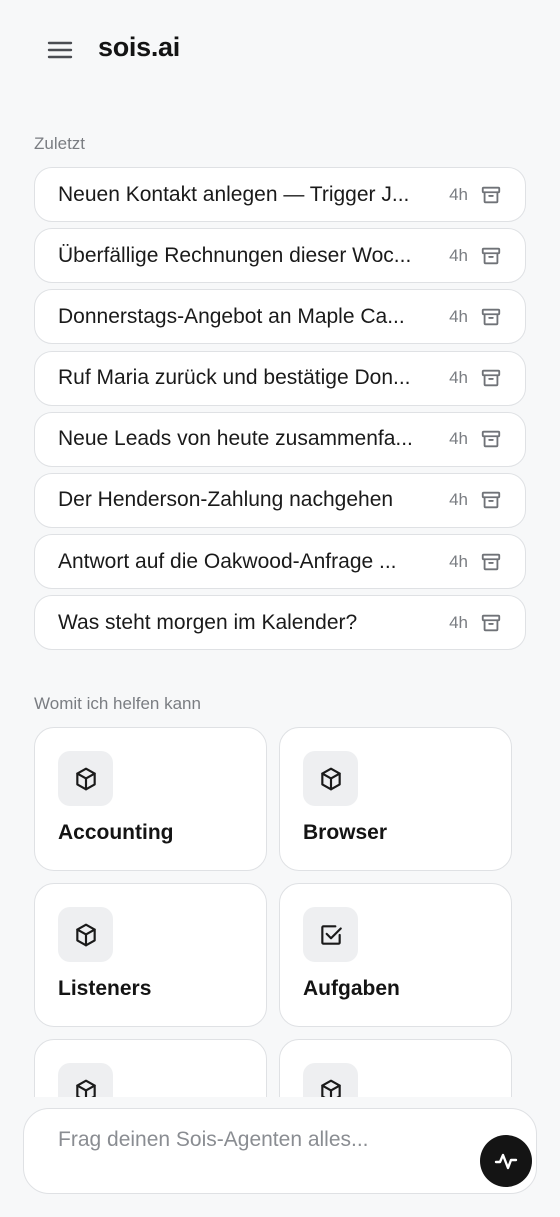 The image size is (560, 1217). I want to click on recent-item: Donnerstags-Angebot an Maple Ca... 4h, so click(280, 317).